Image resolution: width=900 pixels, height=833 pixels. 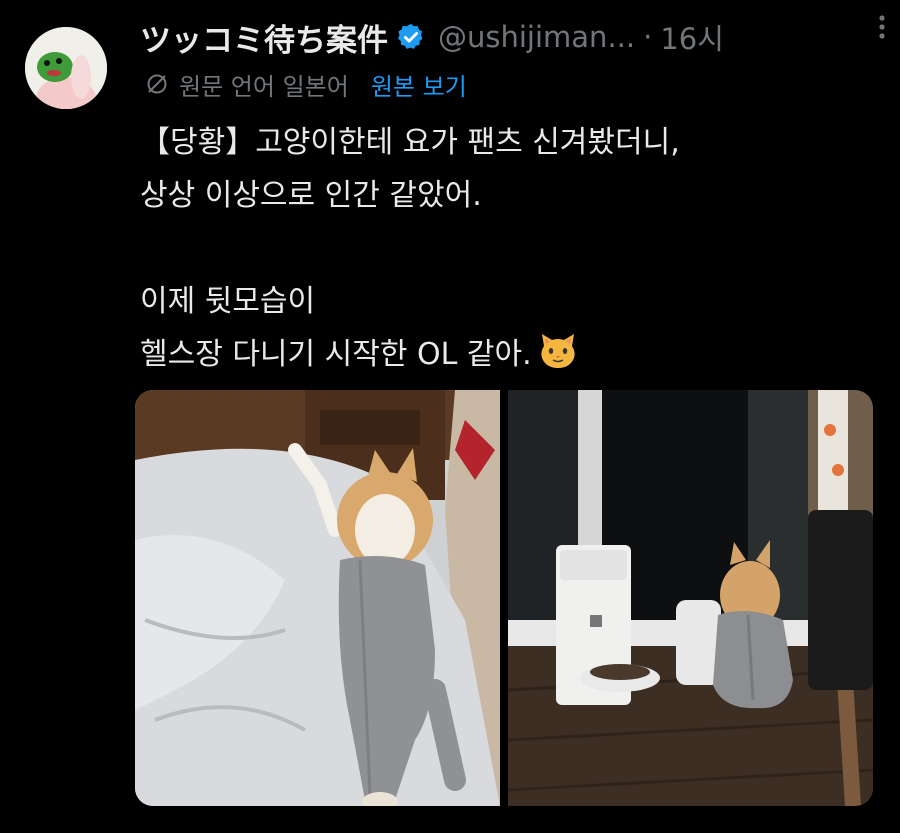 What do you see at coordinates (410, 142) in the screenshot?
I see `tweet-line: 【당황】고양이한테 요가 팬츠 신겨봤더니,` at bounding box center [410, 142].